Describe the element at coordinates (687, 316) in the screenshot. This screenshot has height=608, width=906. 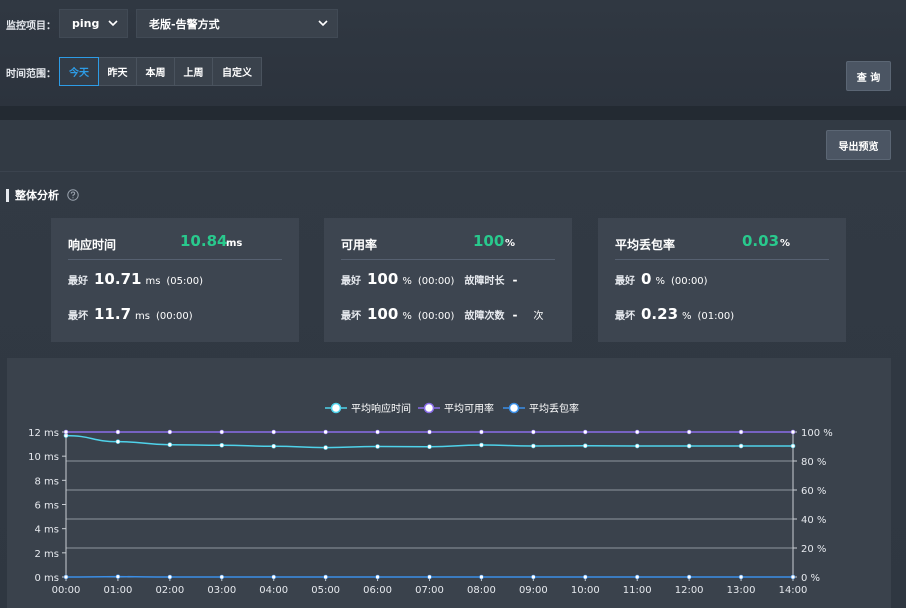
I see `worst-unit: %` at that location.